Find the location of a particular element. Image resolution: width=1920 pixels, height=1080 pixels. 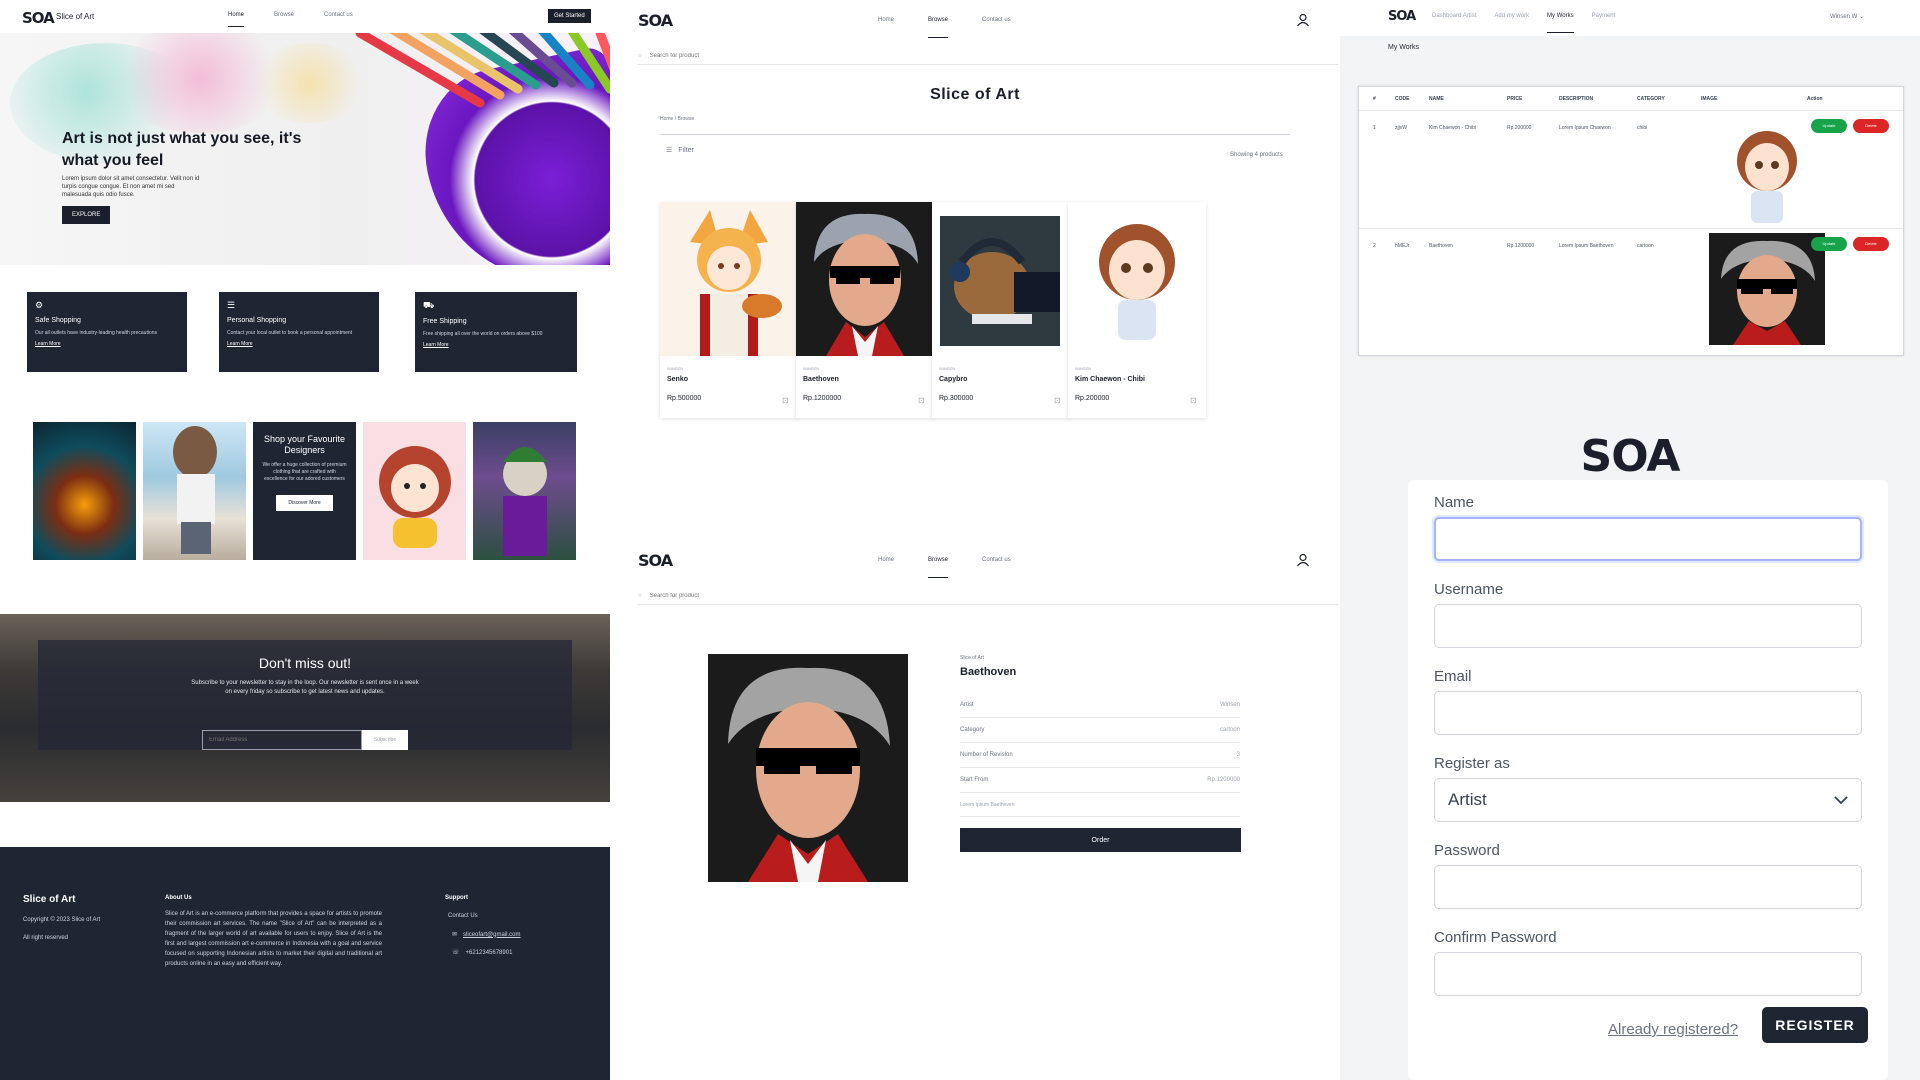

email-link: sliceofart@gmail.com is located at coordinates (491, 935).